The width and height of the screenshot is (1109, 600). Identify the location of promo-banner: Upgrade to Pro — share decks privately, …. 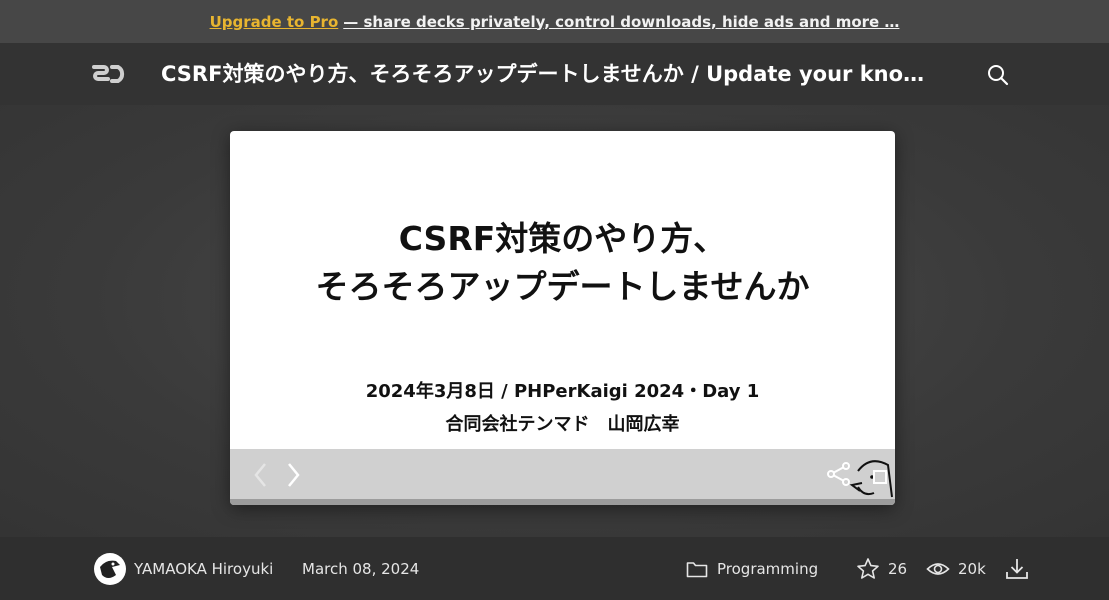
(554, 21).